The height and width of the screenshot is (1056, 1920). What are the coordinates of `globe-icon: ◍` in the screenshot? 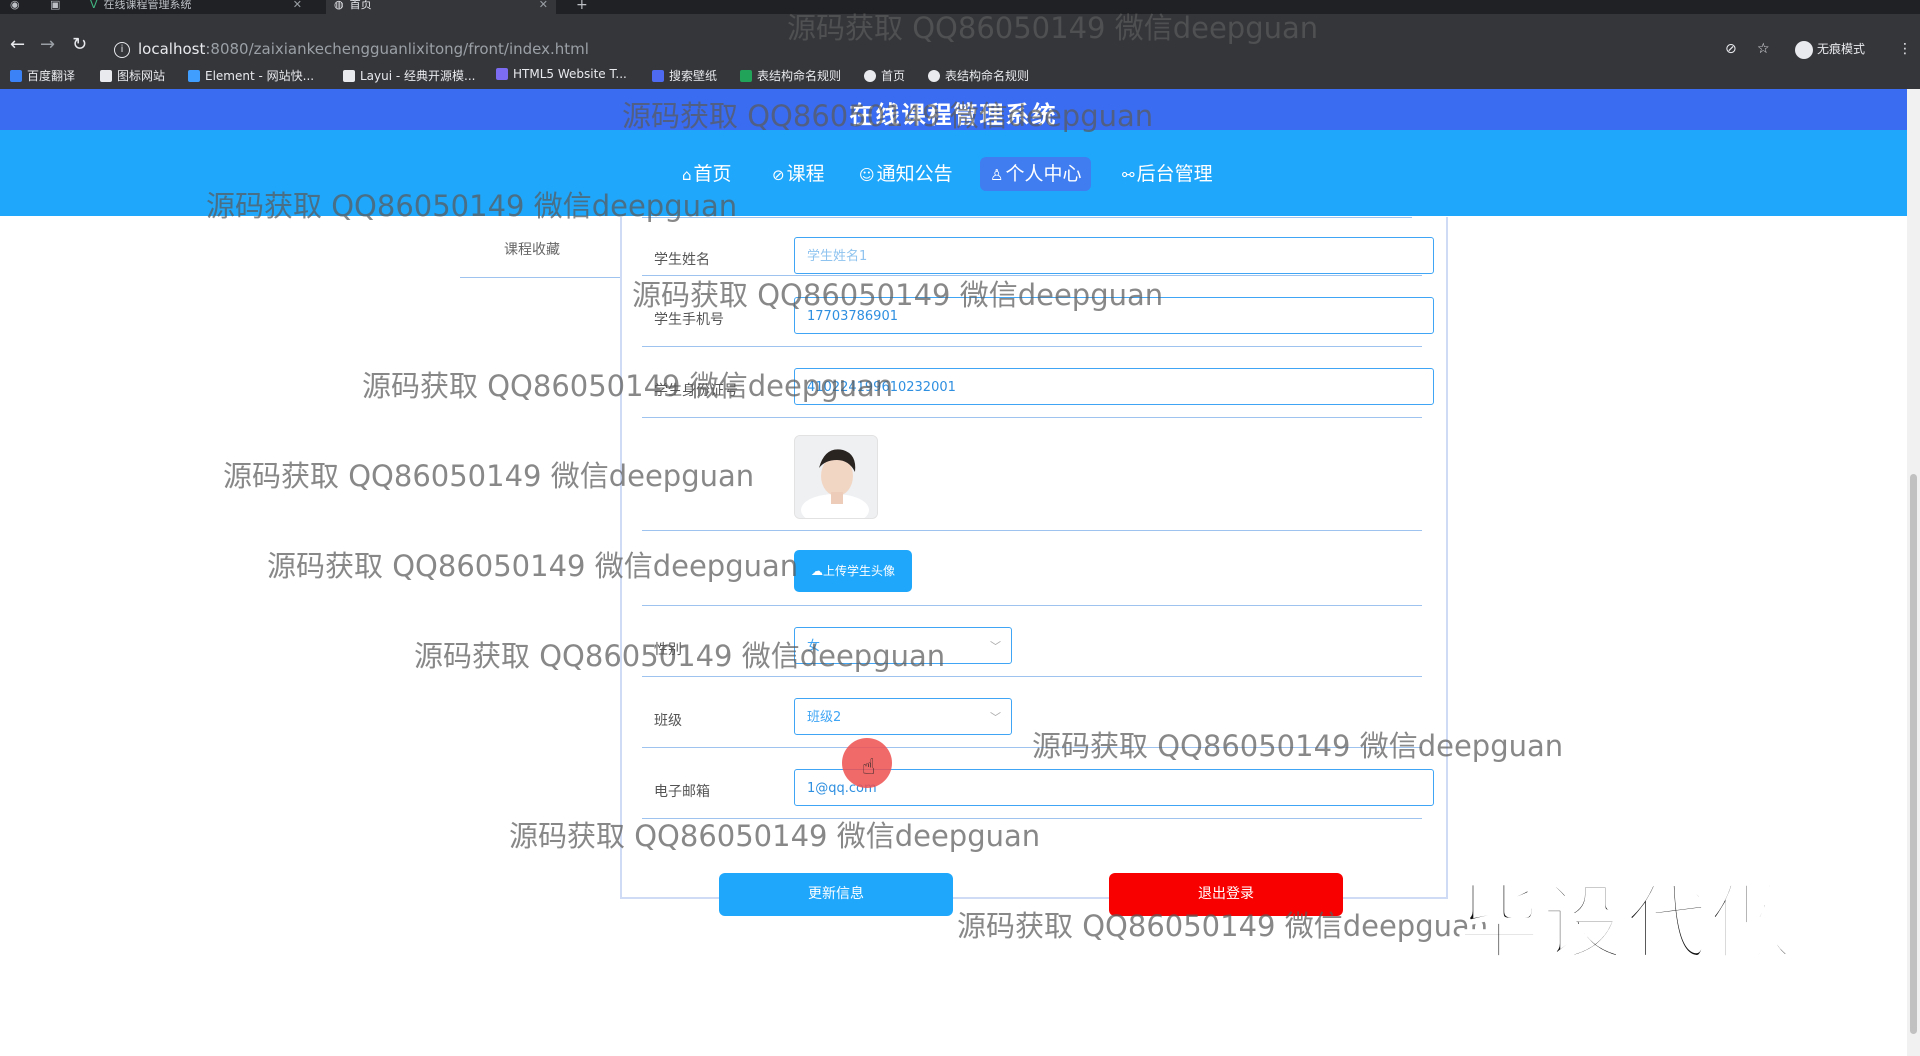 It's located at (339, 5).